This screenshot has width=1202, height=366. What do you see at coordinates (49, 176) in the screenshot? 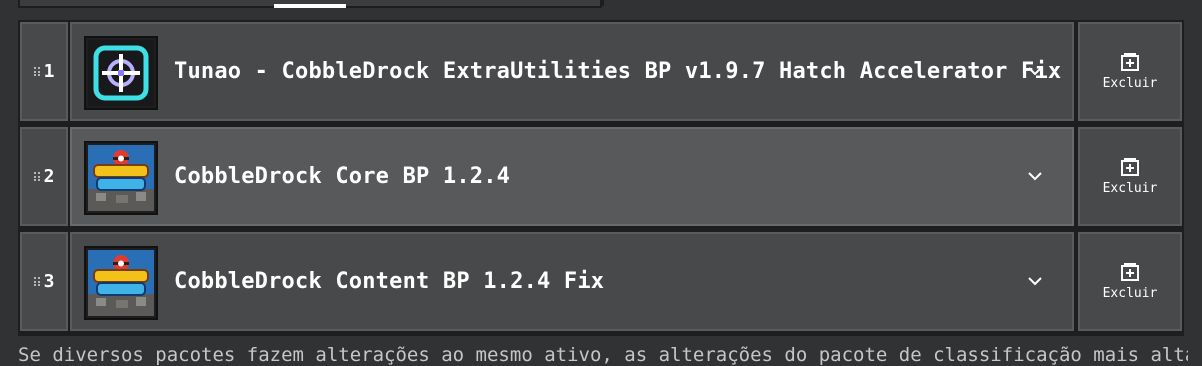
I see `pack-rank: 2` at bounding box center [49, 176].